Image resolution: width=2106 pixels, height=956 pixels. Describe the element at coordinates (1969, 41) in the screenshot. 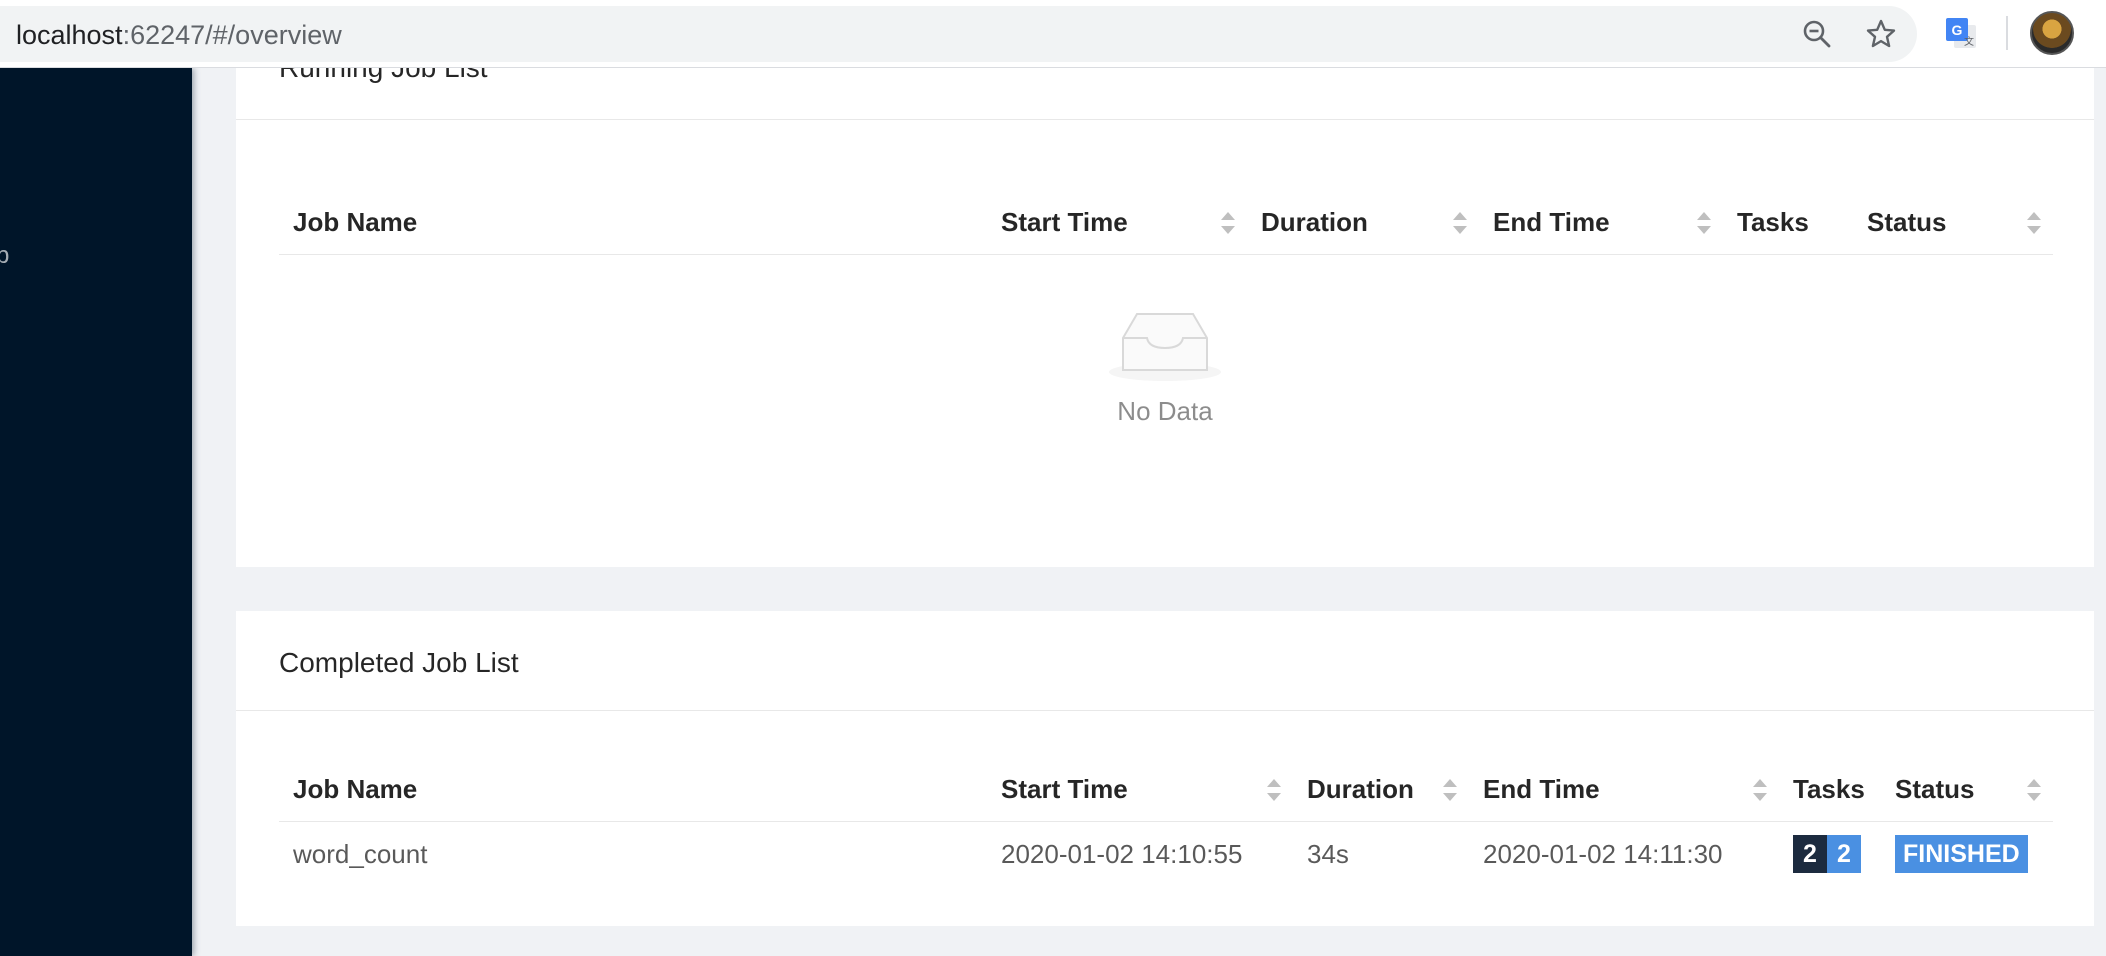

I see `svg-text: 文` at that location.